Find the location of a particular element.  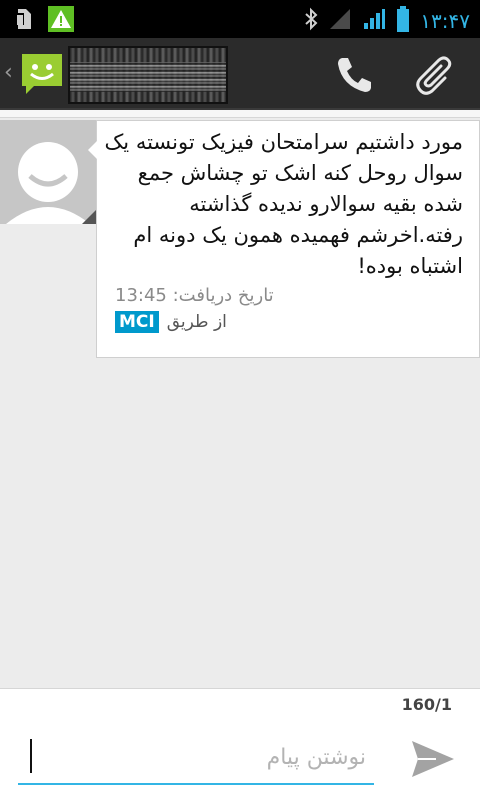

clock: ۱۳:۴۷ is located at coordinates (445, 21).